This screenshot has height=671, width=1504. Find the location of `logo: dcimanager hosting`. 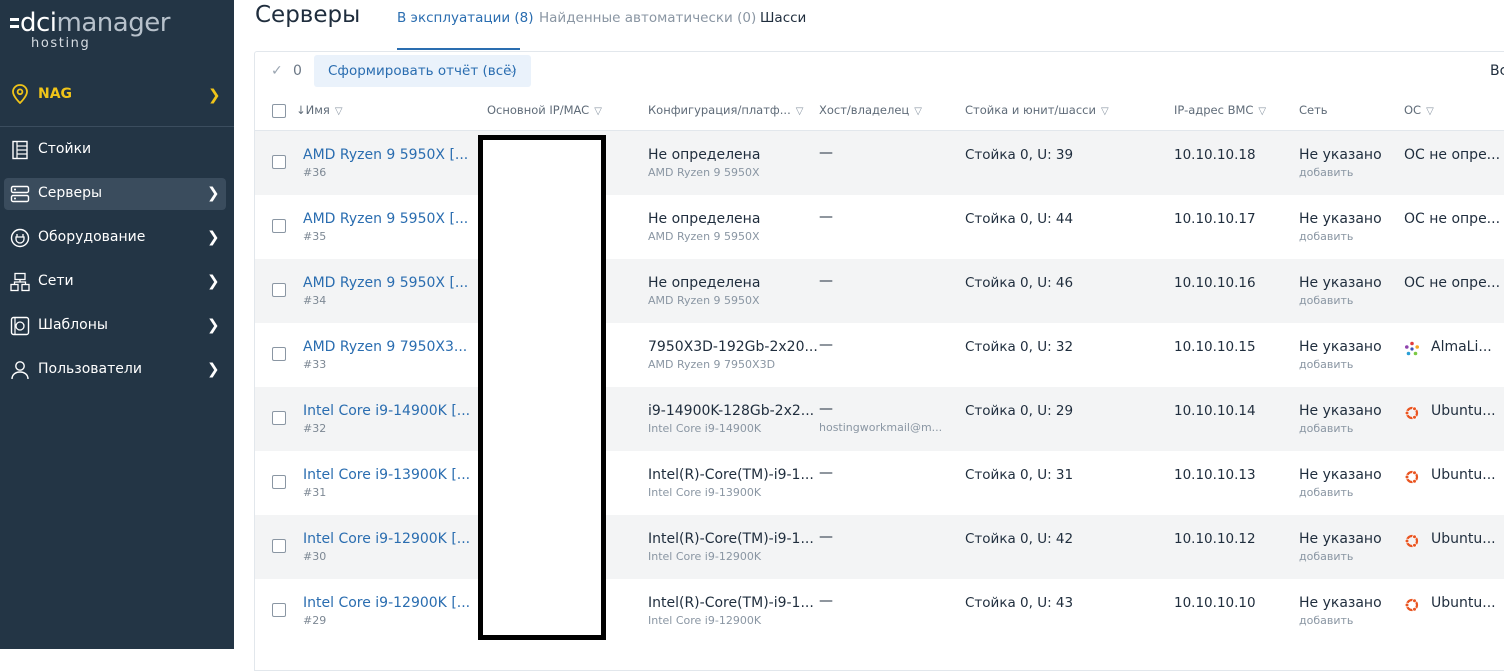

logo: dcimanager hosting is located at coordinates (110, 30).